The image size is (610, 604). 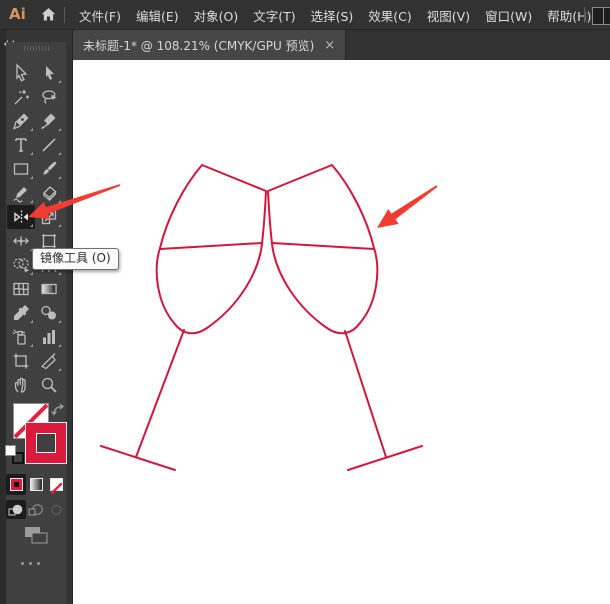 I want to click on direct-selection-tool, so click(x=49, y=73).